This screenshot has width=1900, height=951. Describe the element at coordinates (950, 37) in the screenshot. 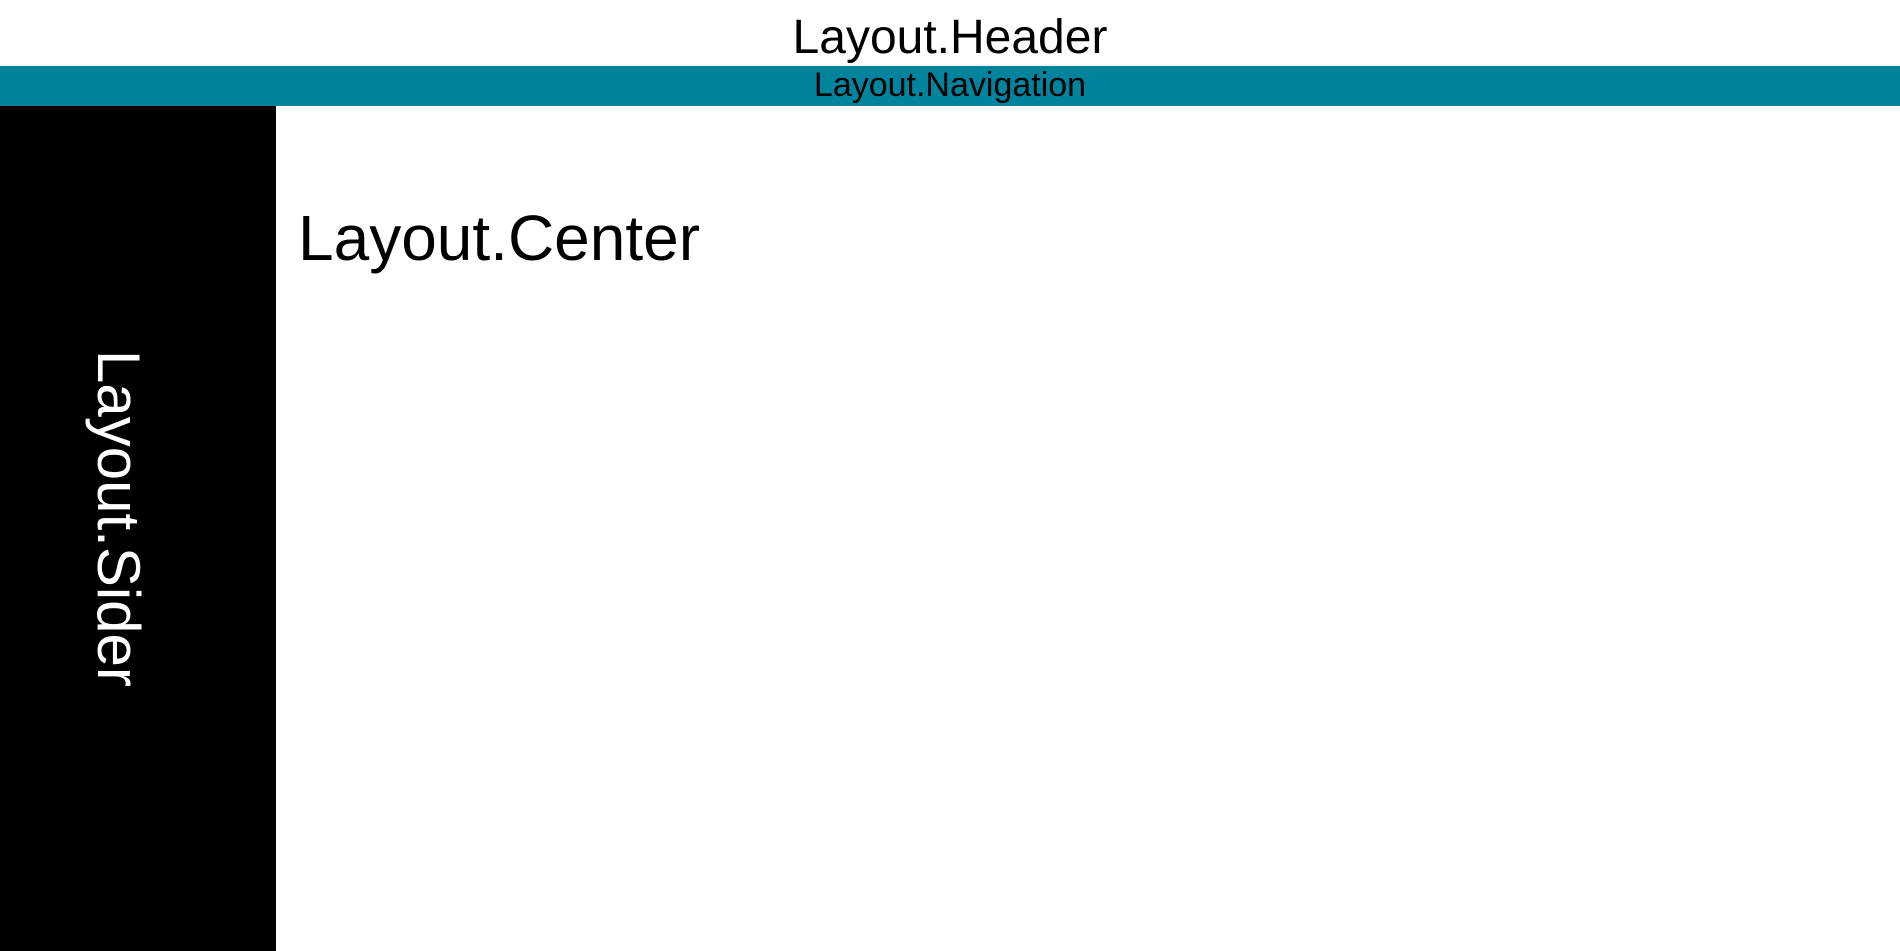

I see `header-title: Layout.Header` at that location.